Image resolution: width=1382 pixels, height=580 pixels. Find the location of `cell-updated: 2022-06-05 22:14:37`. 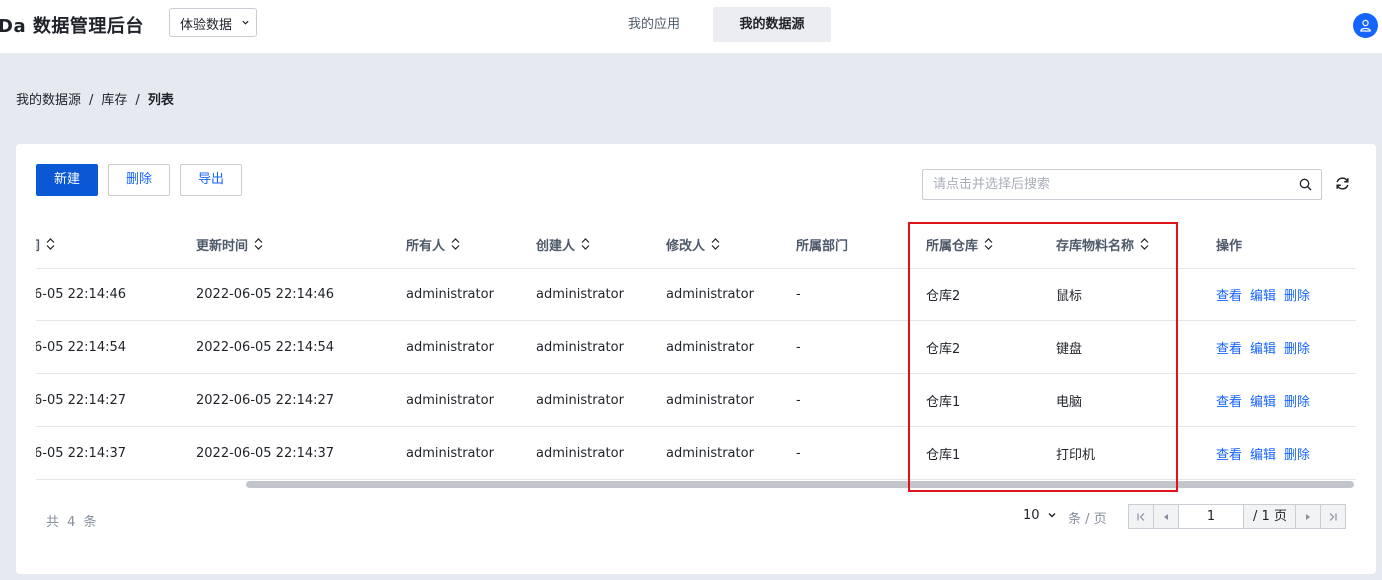

cell-updated: 2022-06-05 22:14:37 is located at coordinates (265, 453).